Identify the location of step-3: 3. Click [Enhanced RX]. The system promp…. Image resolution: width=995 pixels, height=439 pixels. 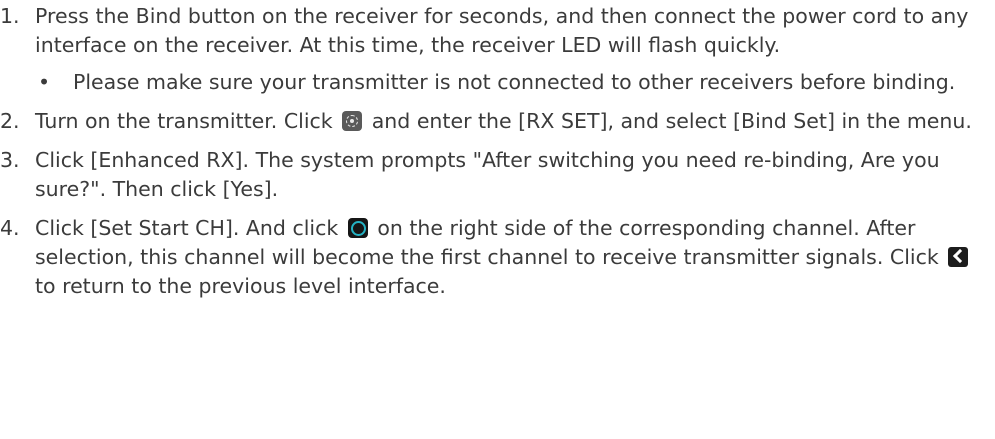
(497, 175).